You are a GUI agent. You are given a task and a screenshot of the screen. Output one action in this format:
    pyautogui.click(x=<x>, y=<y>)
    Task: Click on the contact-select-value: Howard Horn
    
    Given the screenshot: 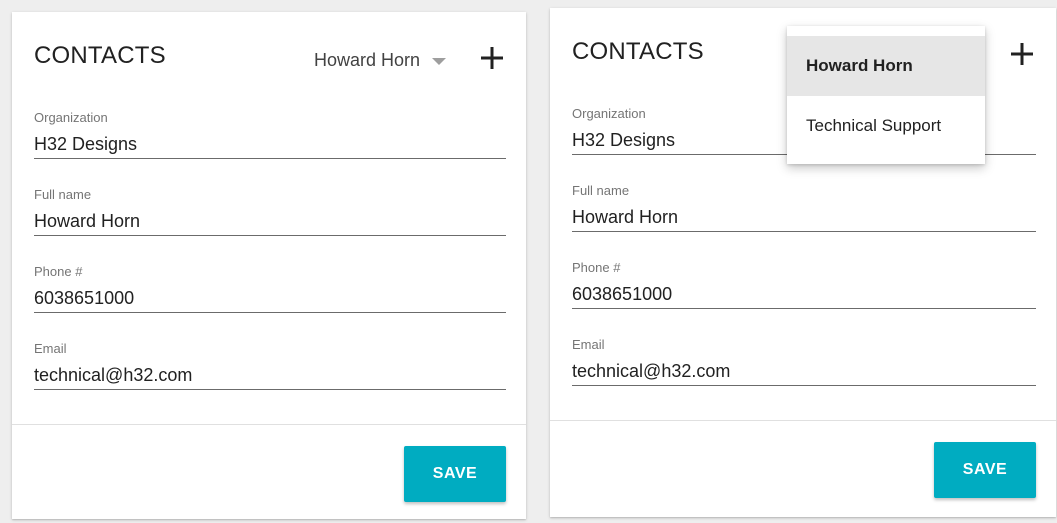 What is the action you would take?
    pyautogui.click(x=366, y=60)
    